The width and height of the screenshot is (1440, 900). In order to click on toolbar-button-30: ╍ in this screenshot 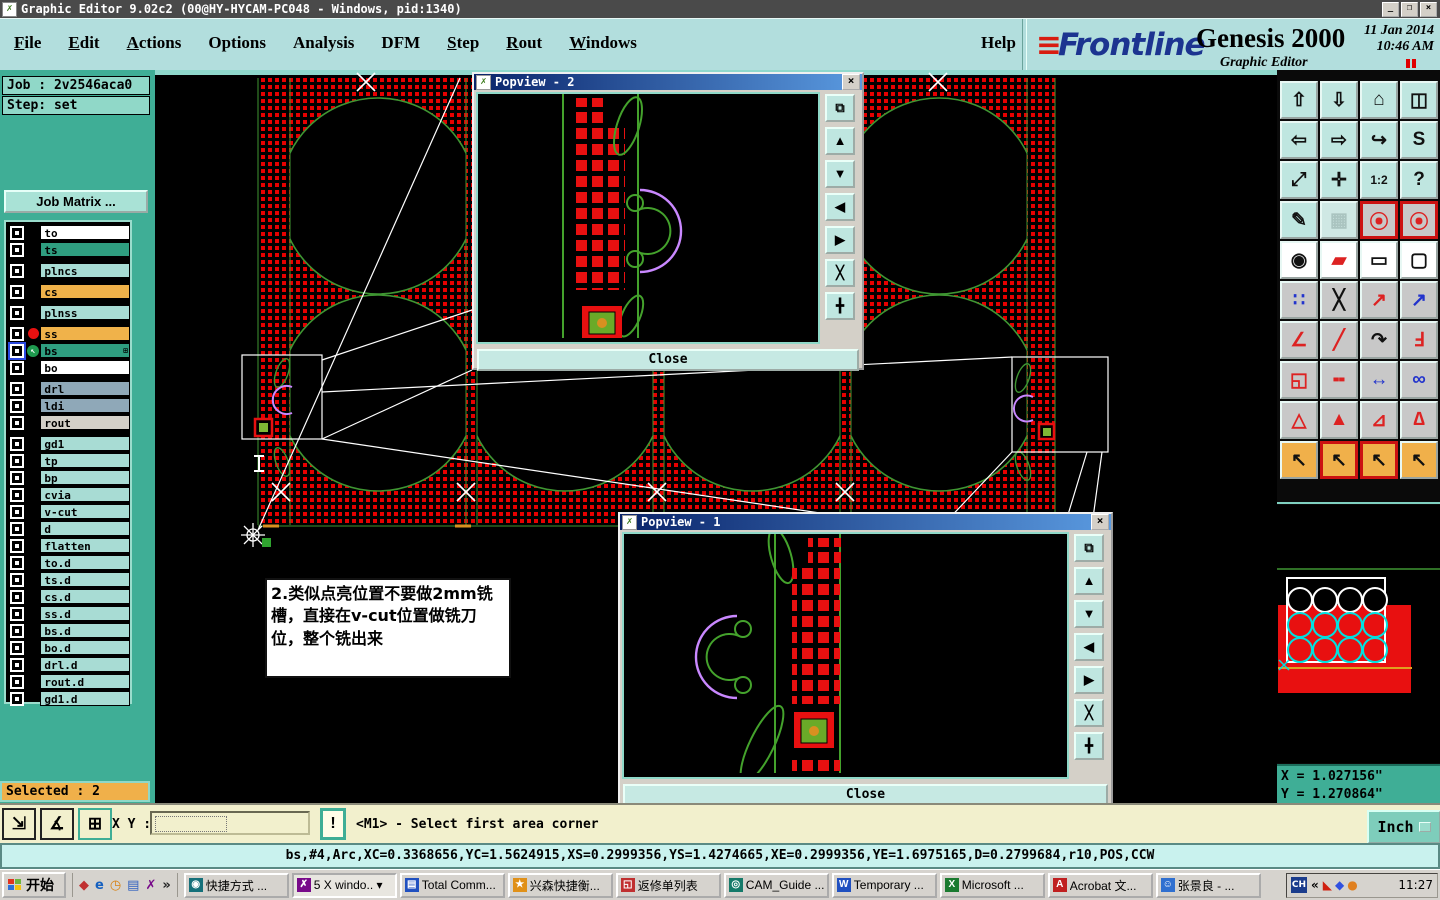, I will do `click(1339, 380)`.